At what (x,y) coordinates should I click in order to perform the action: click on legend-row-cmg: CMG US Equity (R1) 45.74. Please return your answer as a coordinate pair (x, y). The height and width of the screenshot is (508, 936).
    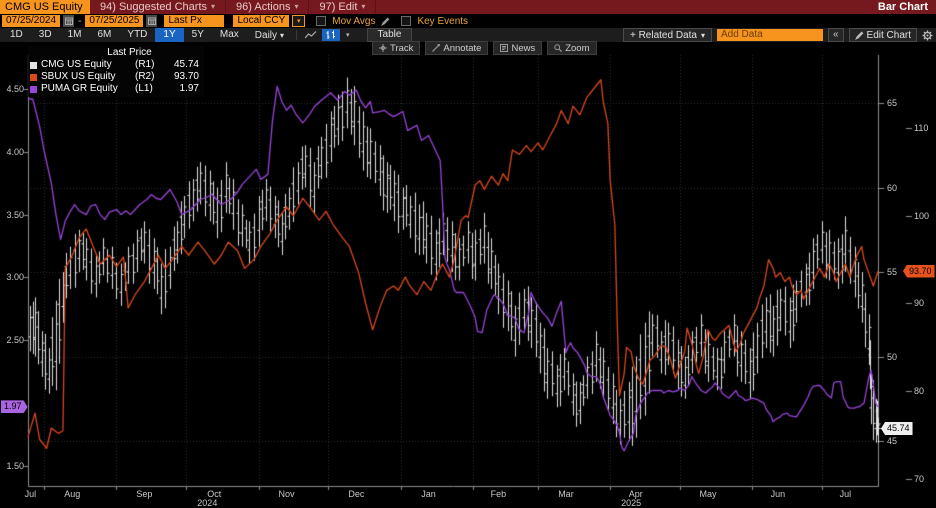
    Looking at the image, I should click on (114, 65).